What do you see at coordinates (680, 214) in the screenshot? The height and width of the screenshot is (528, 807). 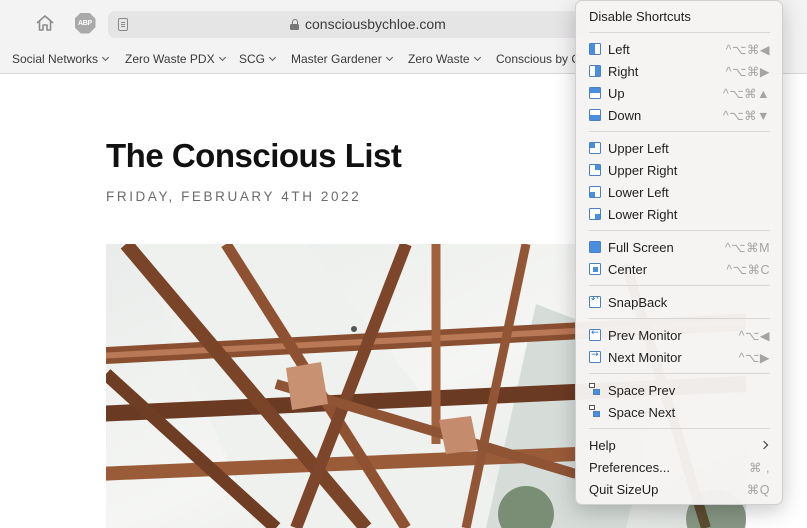 I see `menu-item-lower-right: Lower Right` at bounding box center [680, 214].